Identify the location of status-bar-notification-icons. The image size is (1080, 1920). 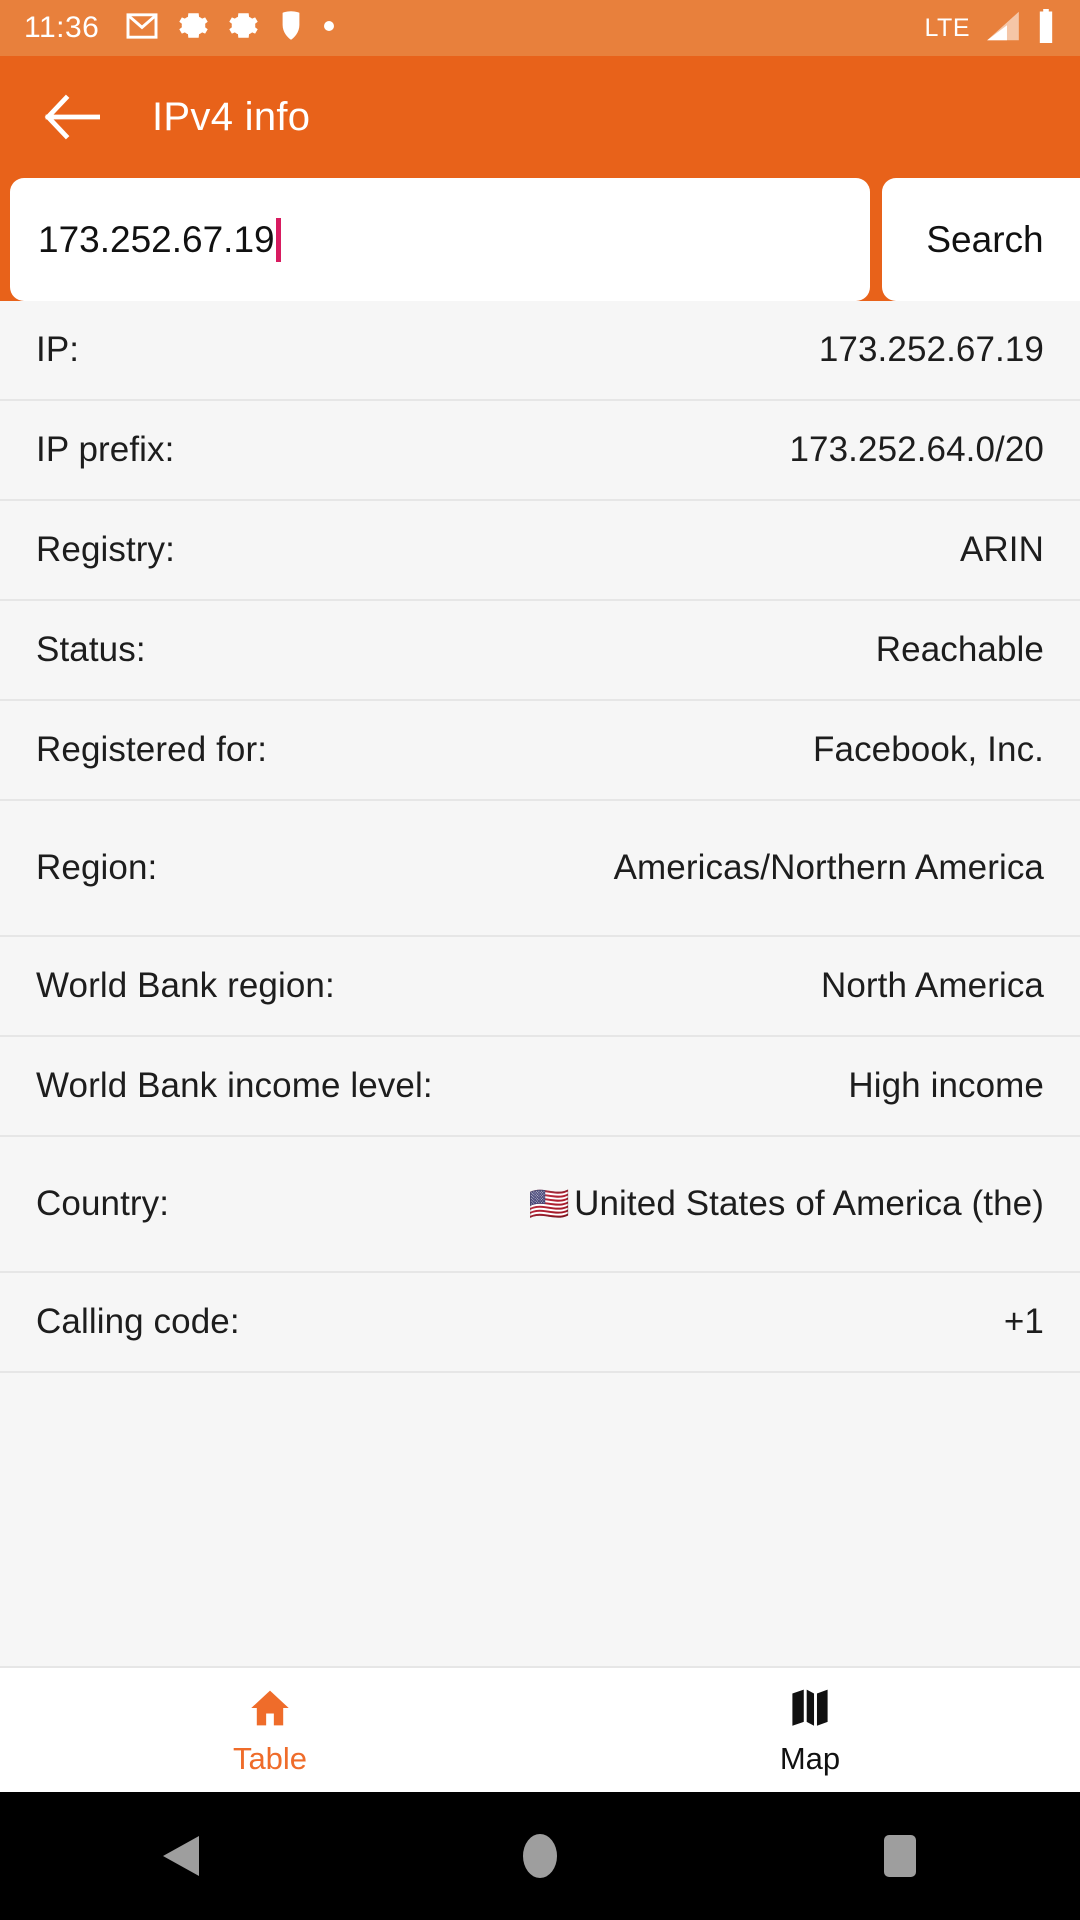
(230, 28).